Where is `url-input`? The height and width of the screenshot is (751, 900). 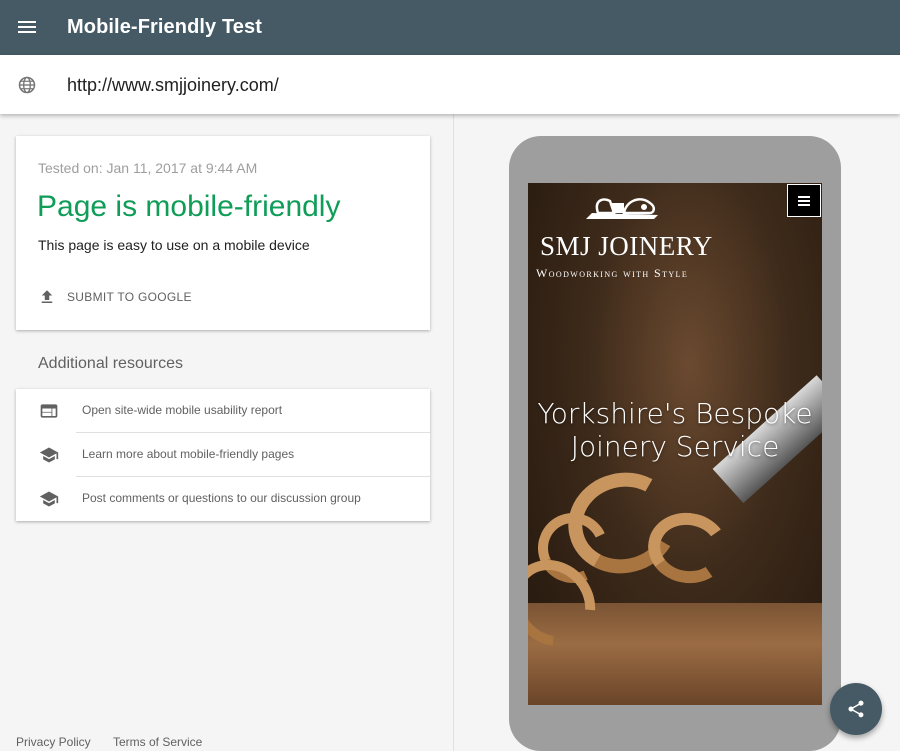
url-input is located at coordinates (417, 85).